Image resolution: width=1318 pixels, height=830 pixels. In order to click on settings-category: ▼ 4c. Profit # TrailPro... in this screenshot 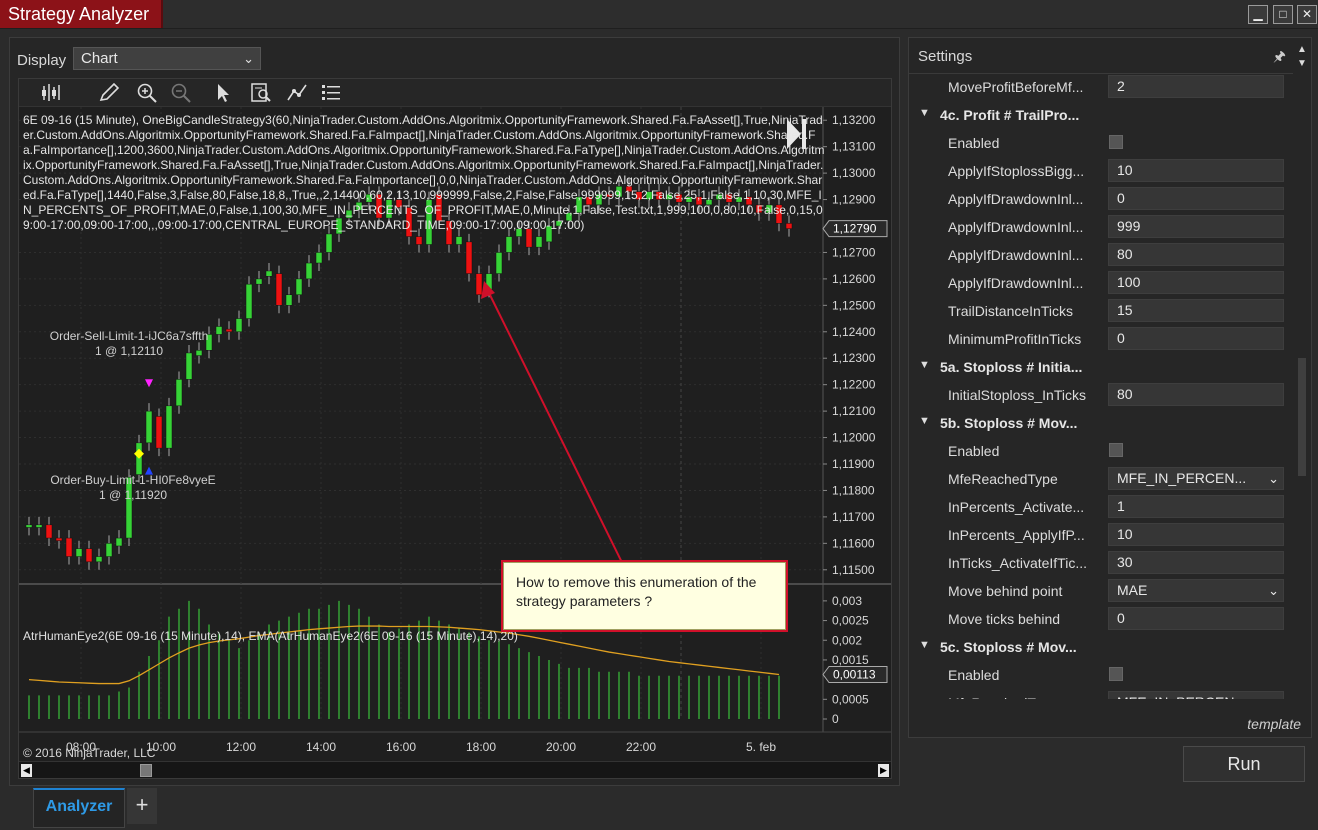, I will do `click(1101, 115)`.